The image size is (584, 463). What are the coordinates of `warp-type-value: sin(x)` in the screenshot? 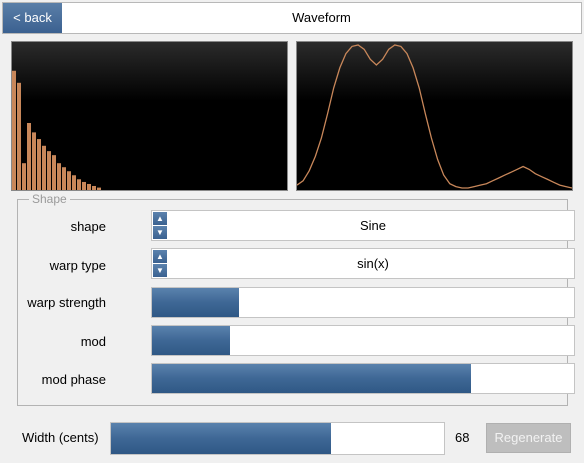 It's located at (373, 263).